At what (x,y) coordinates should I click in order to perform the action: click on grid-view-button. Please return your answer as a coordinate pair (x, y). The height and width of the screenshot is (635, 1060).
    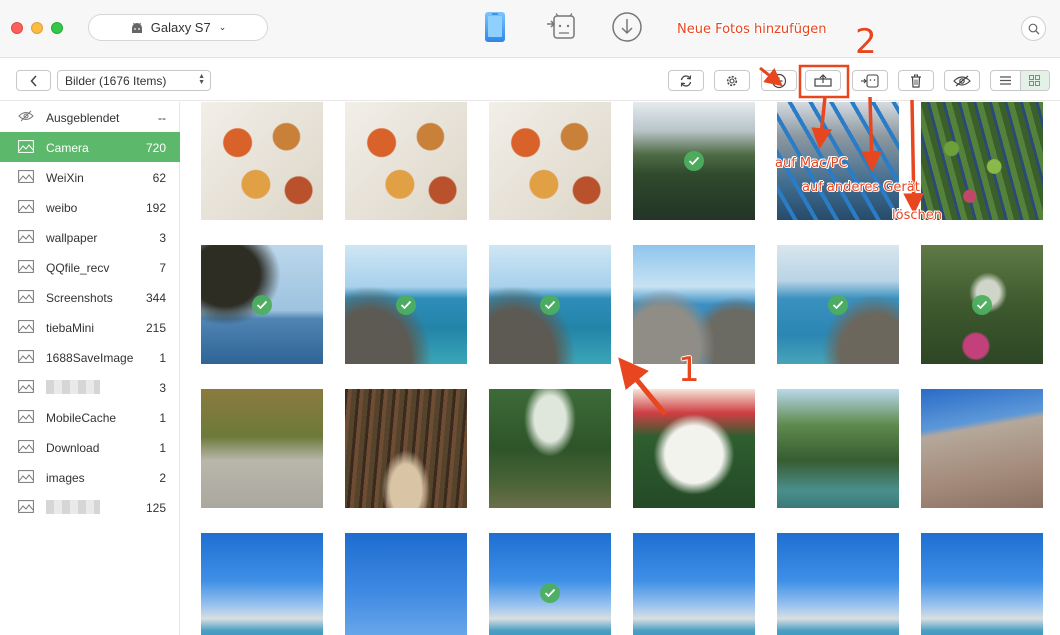
    Looking at the image, I should click on (1034, 80).